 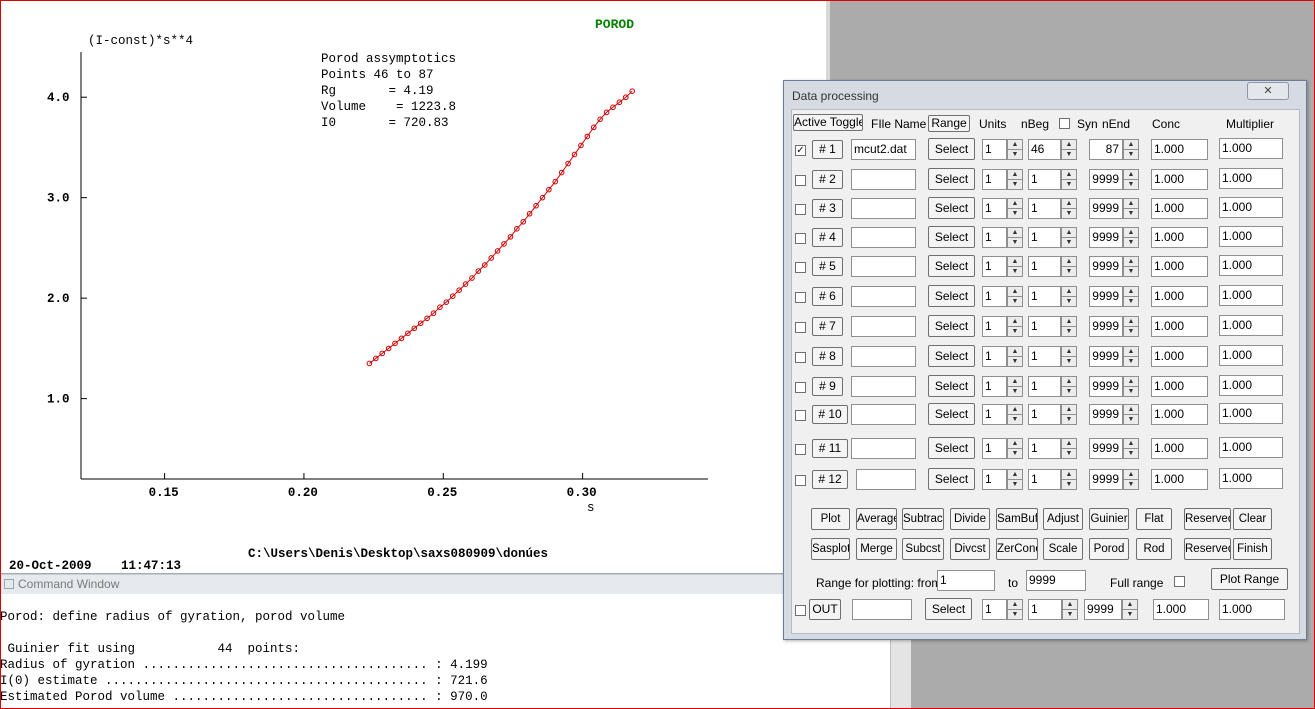 What do you see at coordinates (1070, 609) in the screenshot?
I see `out-nbeg-spinner: ▲ ▼` at bounding box center [1070, 609].